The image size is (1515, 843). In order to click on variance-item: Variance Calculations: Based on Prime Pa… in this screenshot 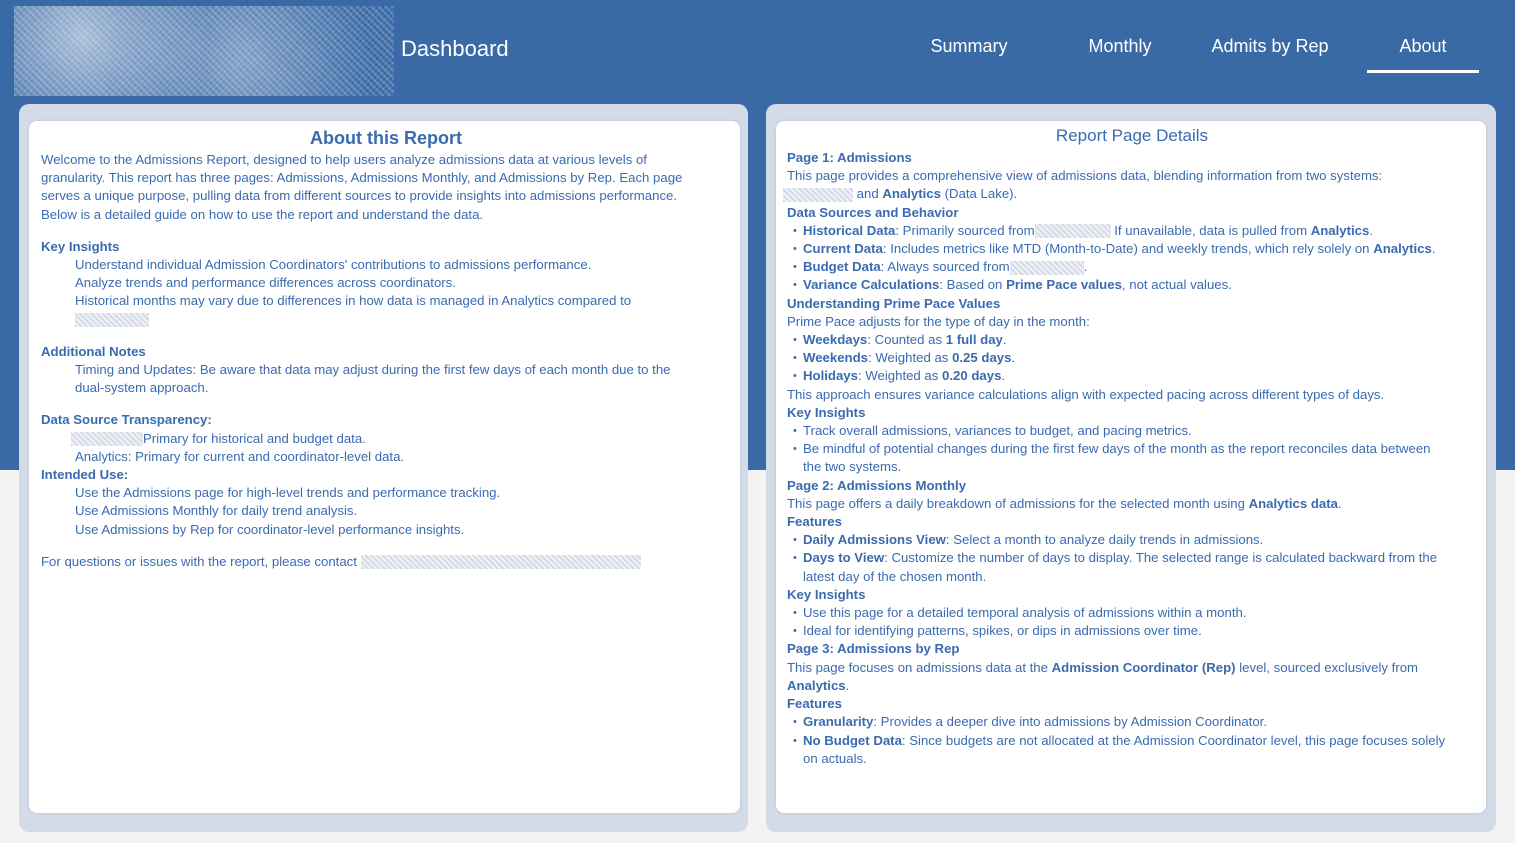, I will do `click(1132, 285)`.